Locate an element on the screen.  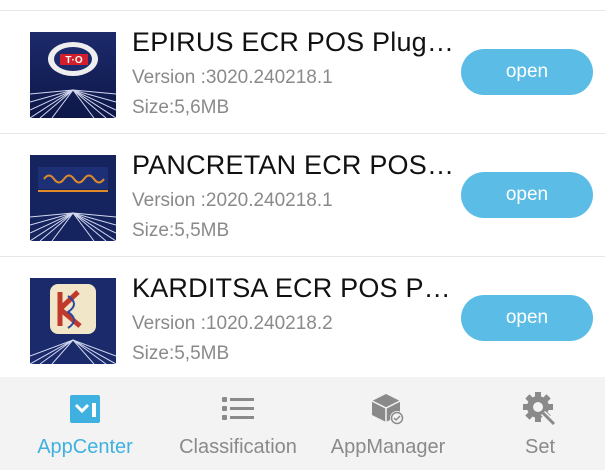
package-icon is located at coordinates (388, 409).